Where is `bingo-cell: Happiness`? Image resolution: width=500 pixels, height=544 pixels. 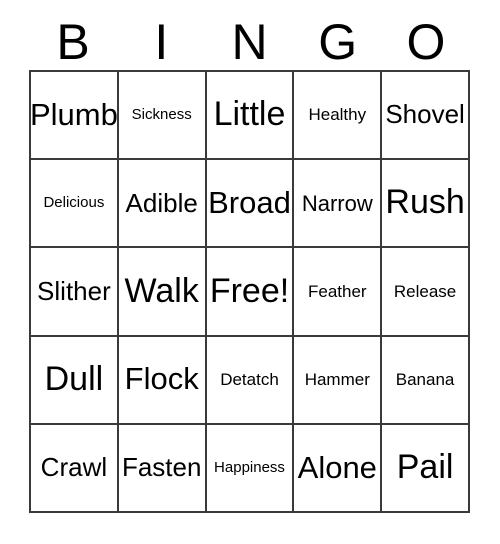 bingo-cell: Happiness is located at coordinates (250, 469).